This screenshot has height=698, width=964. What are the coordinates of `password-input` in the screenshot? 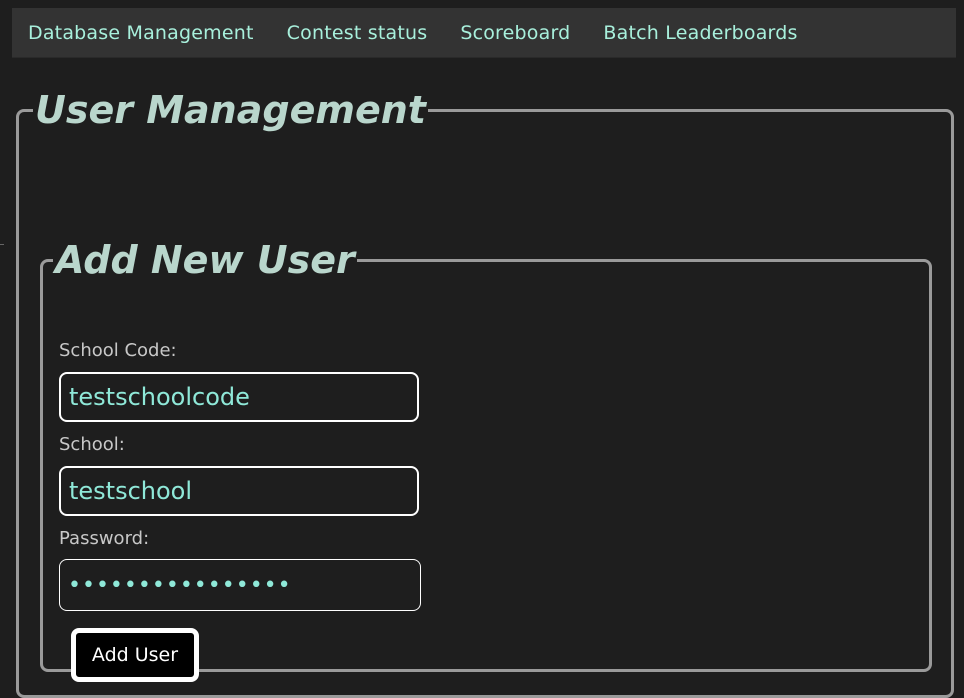 It's located at (240, 585).